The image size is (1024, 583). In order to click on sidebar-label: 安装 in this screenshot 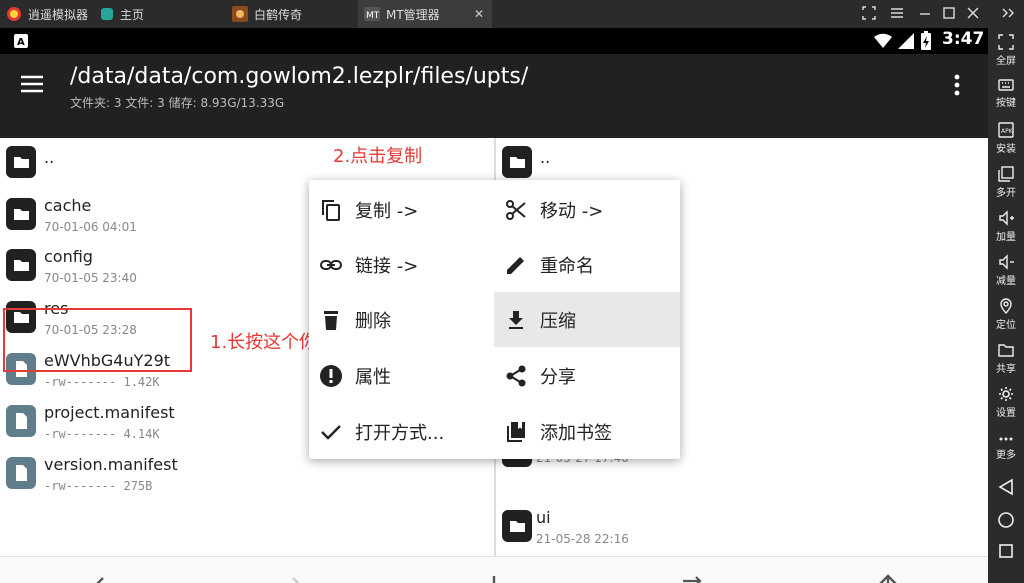, I will do `click(1006, 149)`.